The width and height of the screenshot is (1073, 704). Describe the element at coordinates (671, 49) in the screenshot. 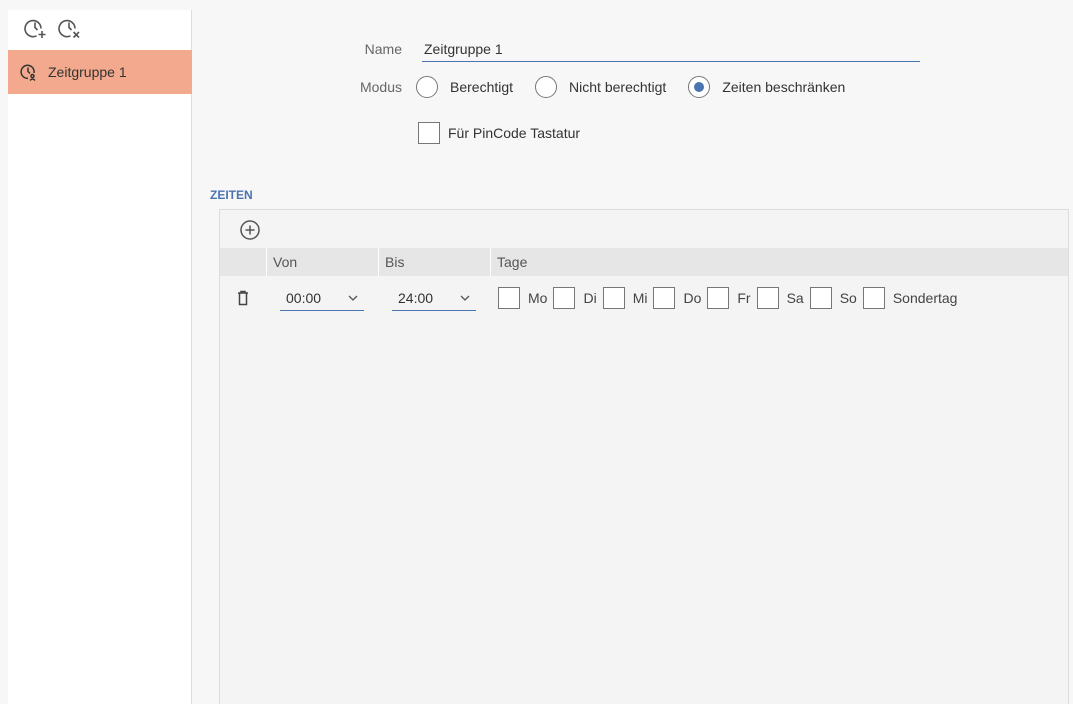

I see `name-input` at that location.